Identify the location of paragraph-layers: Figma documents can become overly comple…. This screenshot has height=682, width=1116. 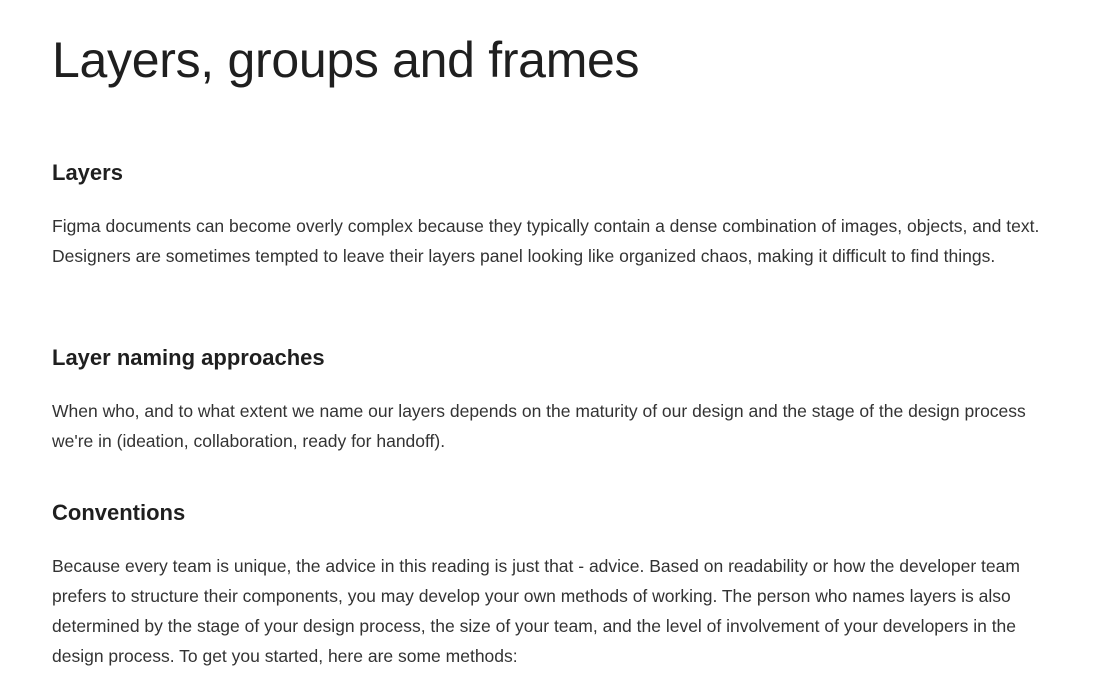
(546, 241).